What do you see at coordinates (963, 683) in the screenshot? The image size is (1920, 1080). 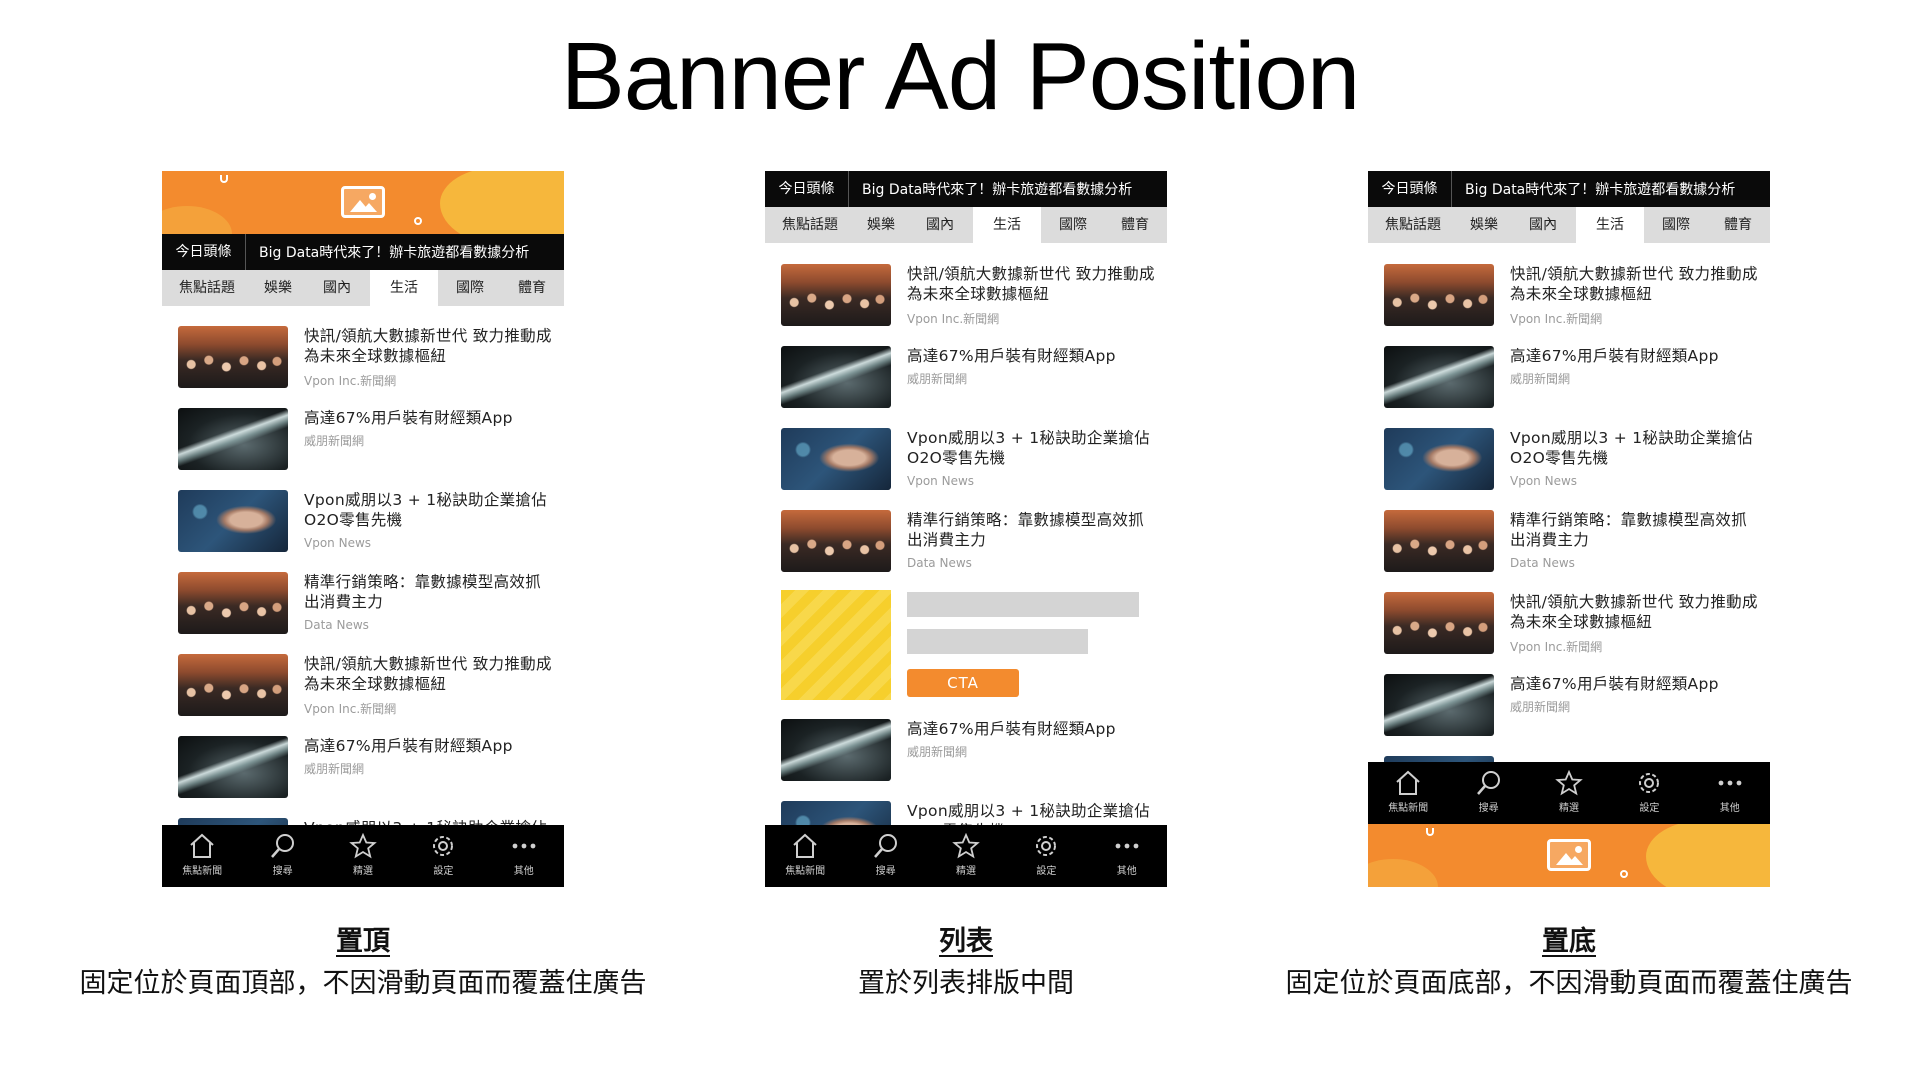 I see `cta-button: CTA` at bounding box center [963, 683].